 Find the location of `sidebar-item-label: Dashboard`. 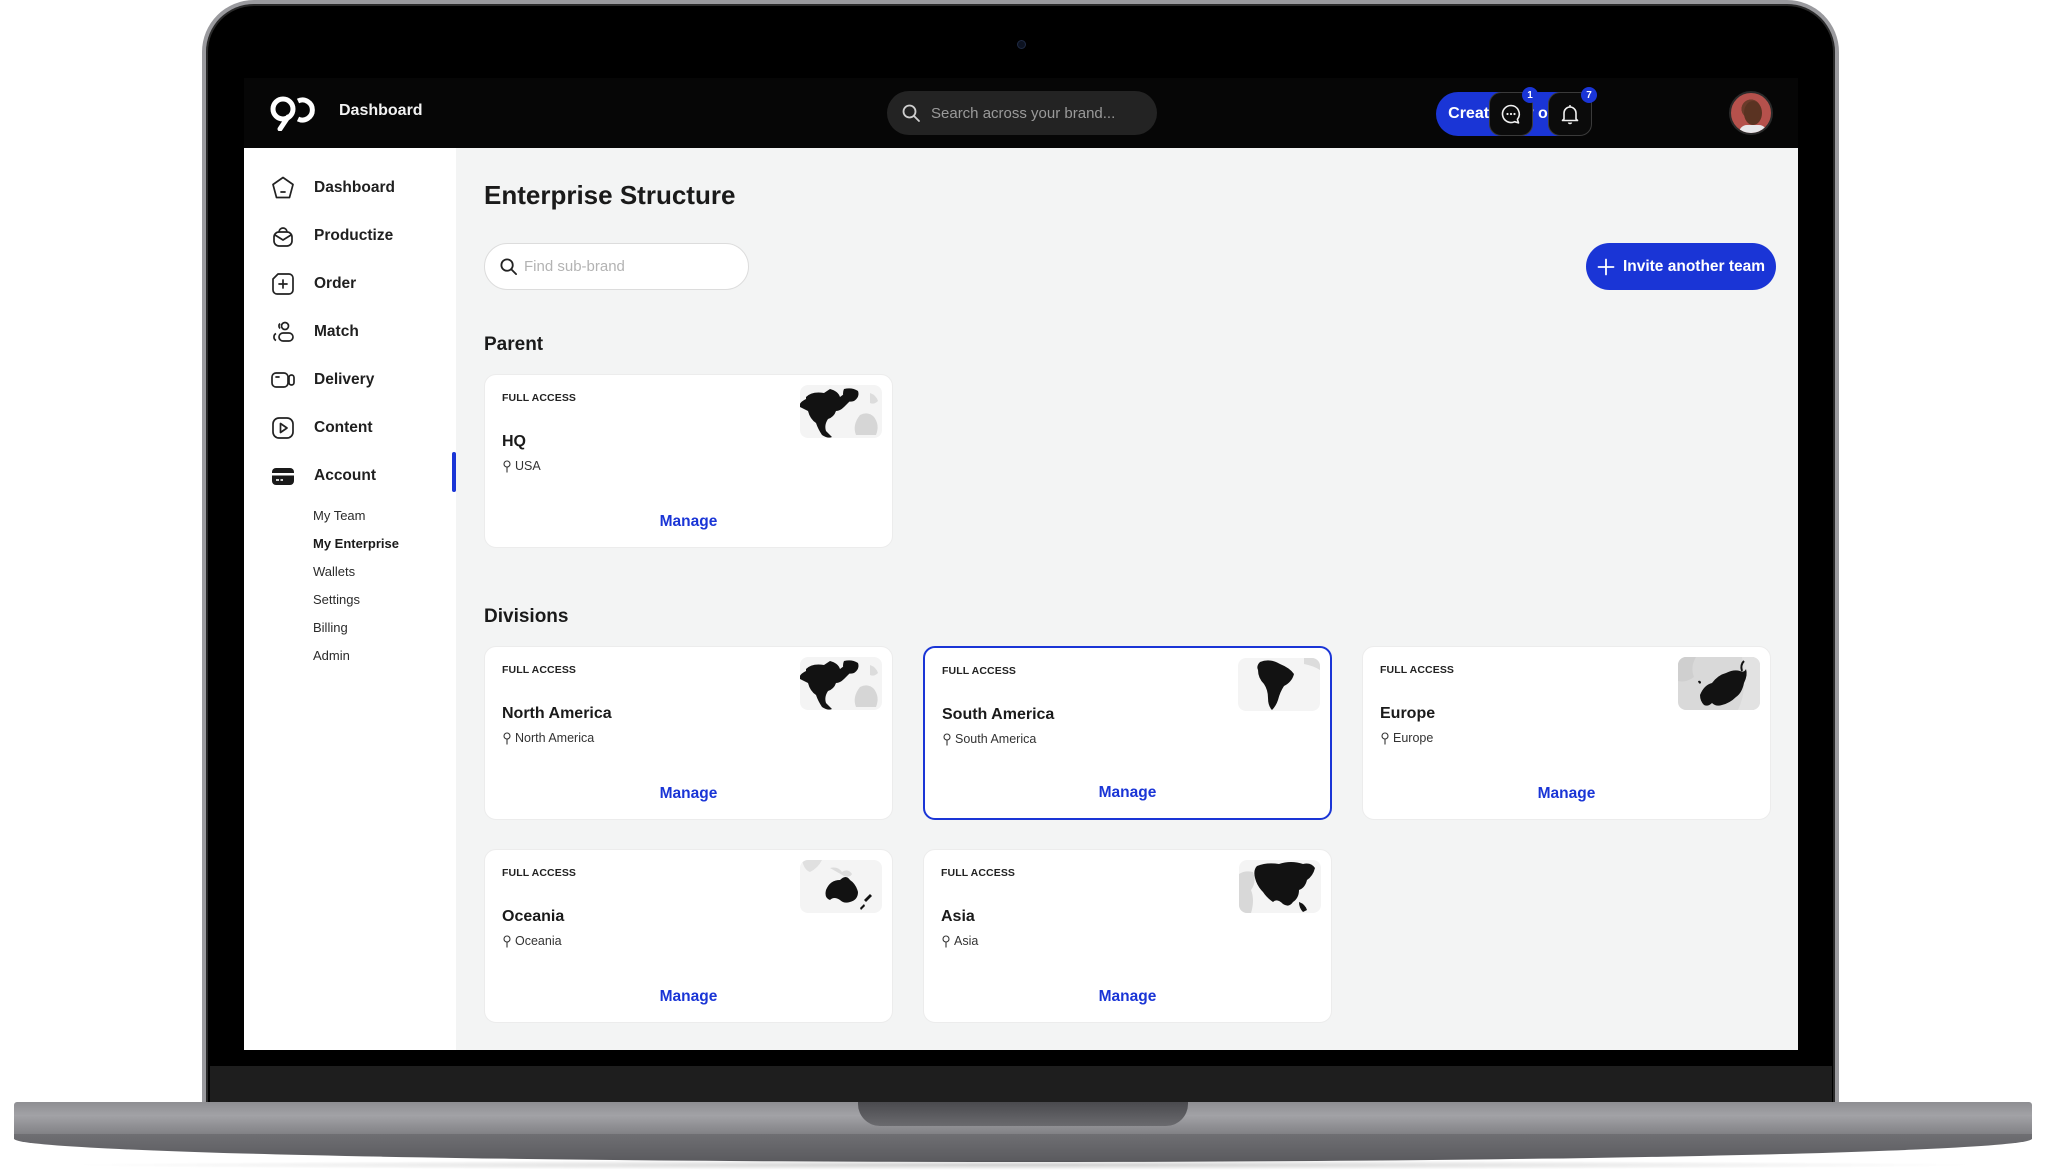

sidebar-item-label: Dashboard is located at coordinates (354, 187).